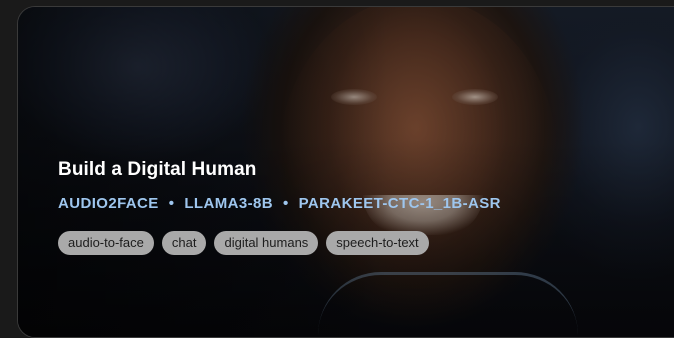 This screenshot has height=338, width=674. I want to click on tag-chip: speech-to-text, so click(377, 243).